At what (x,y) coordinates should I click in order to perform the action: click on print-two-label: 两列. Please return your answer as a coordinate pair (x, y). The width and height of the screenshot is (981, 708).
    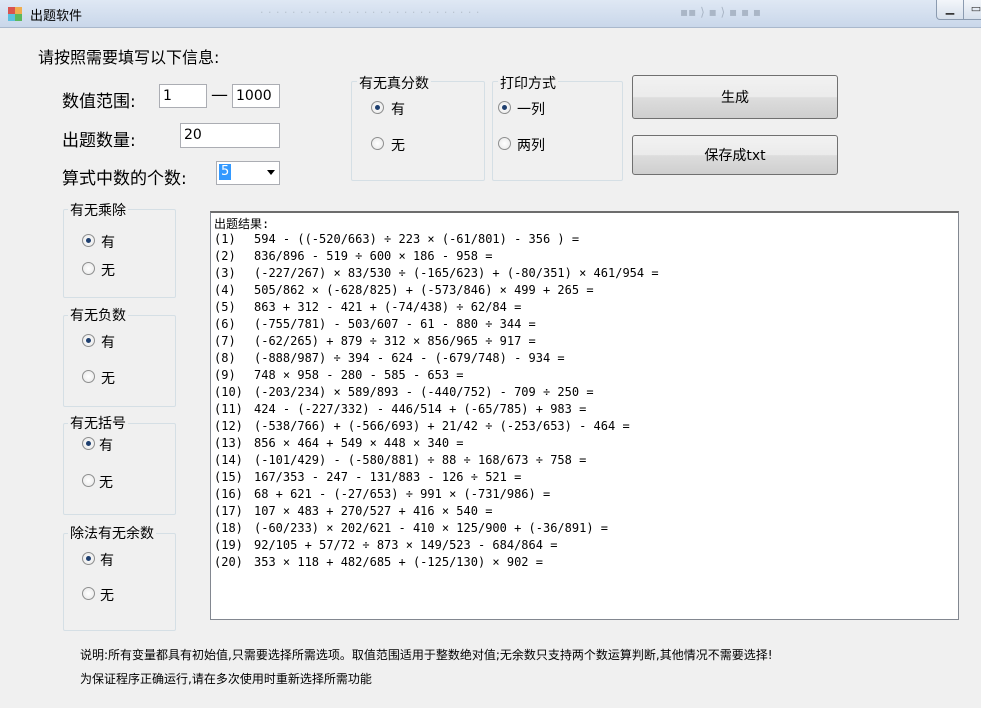
    Looking at the image, I should click on (531, 145).